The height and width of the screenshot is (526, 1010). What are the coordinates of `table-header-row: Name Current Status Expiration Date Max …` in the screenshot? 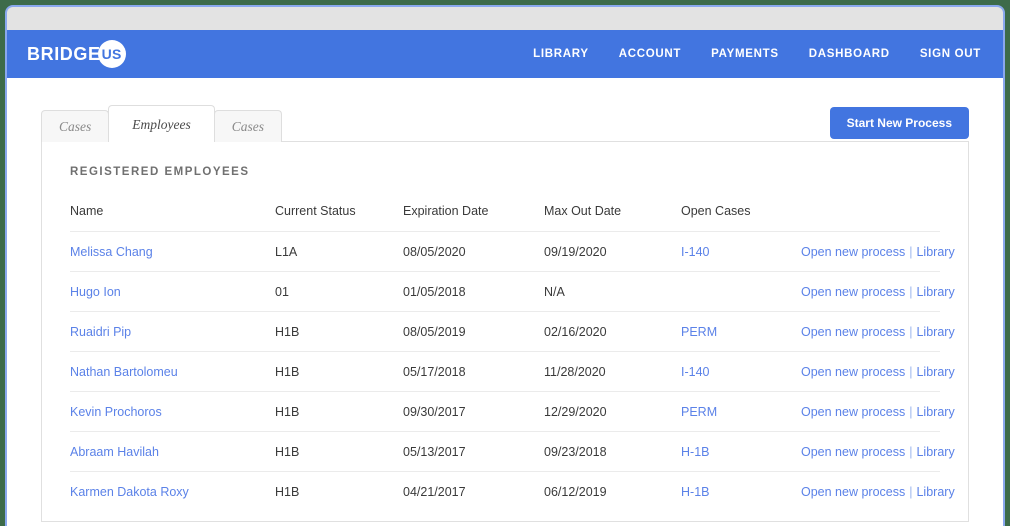 It's located at (505, 218).